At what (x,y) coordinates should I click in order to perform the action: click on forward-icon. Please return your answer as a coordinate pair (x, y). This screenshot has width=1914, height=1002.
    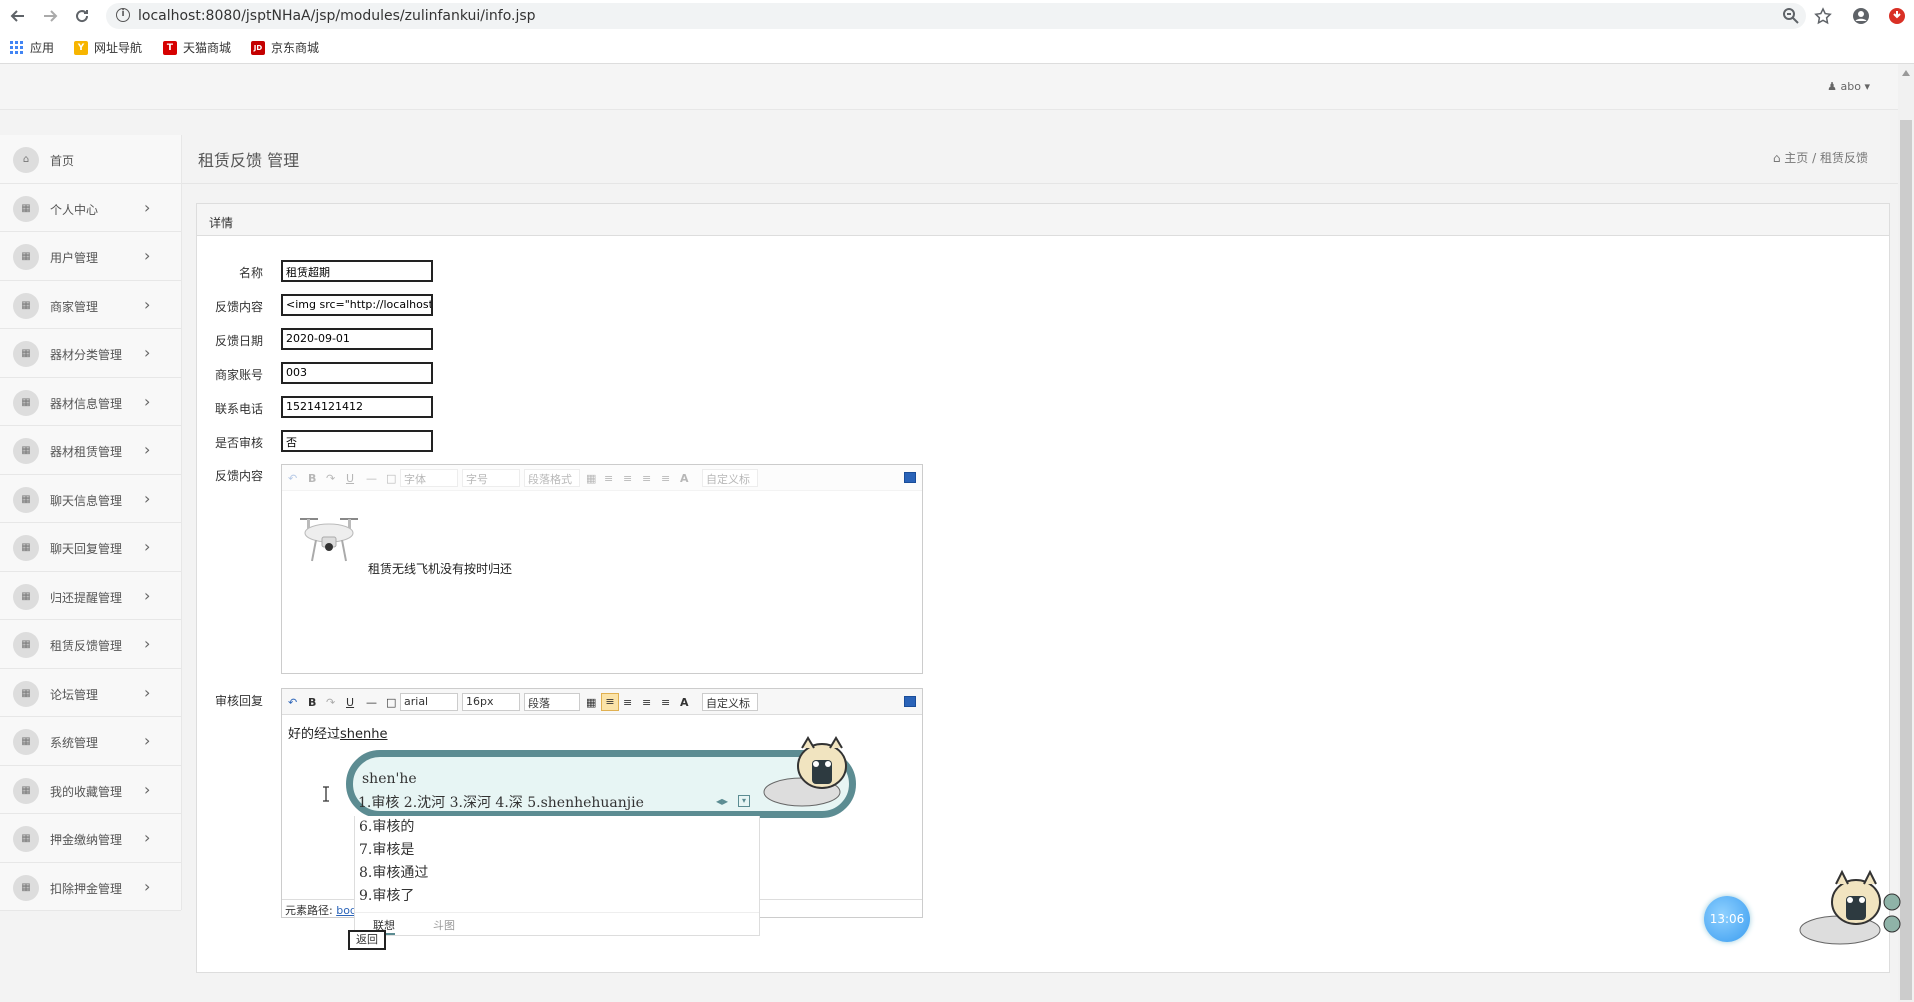
    Looking at the image, I should click on (50, 16).